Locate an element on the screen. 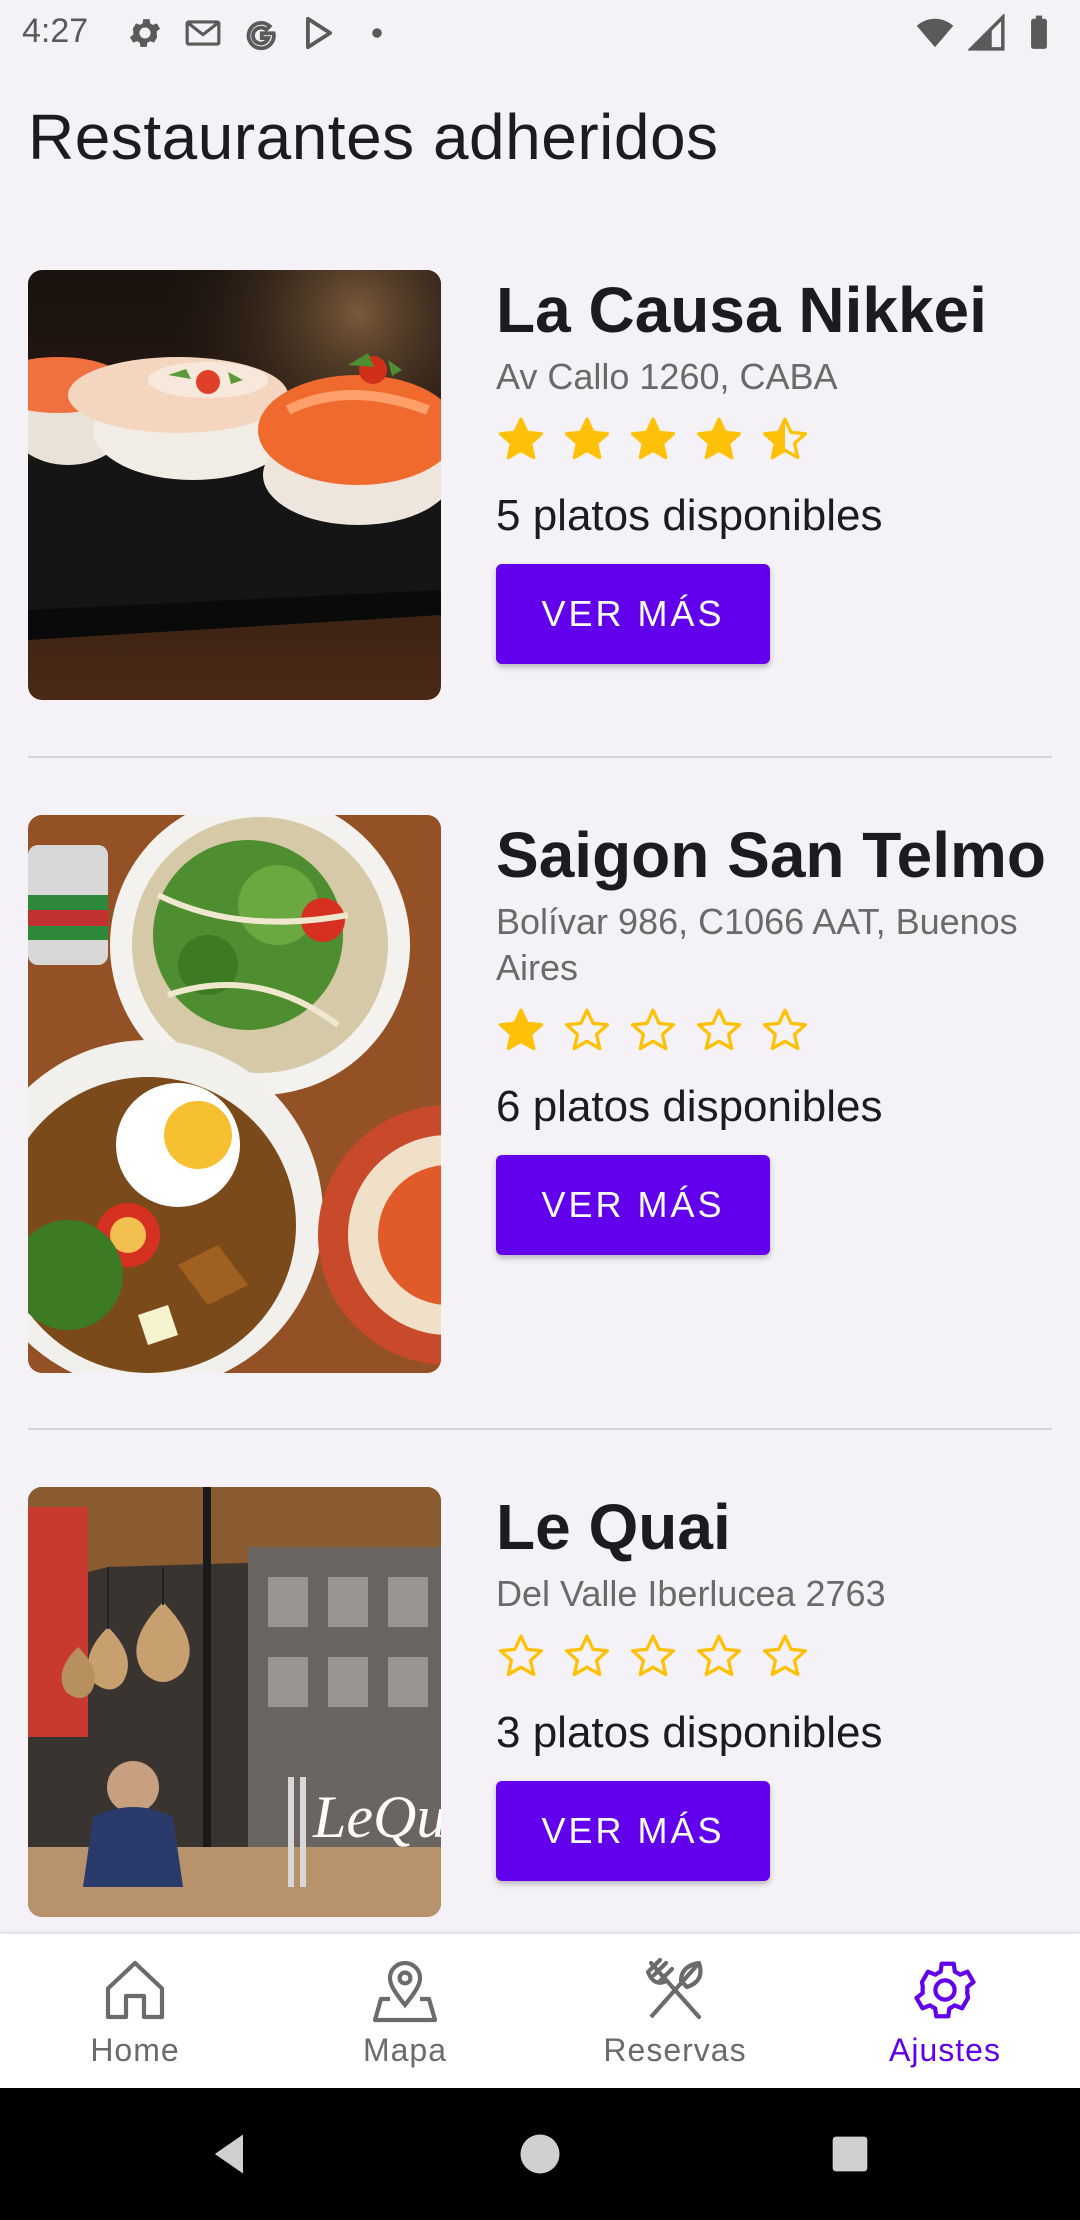 This screenshot has height=2220, width=1080. nav-label: Home is located at coordinates (135, 2049).